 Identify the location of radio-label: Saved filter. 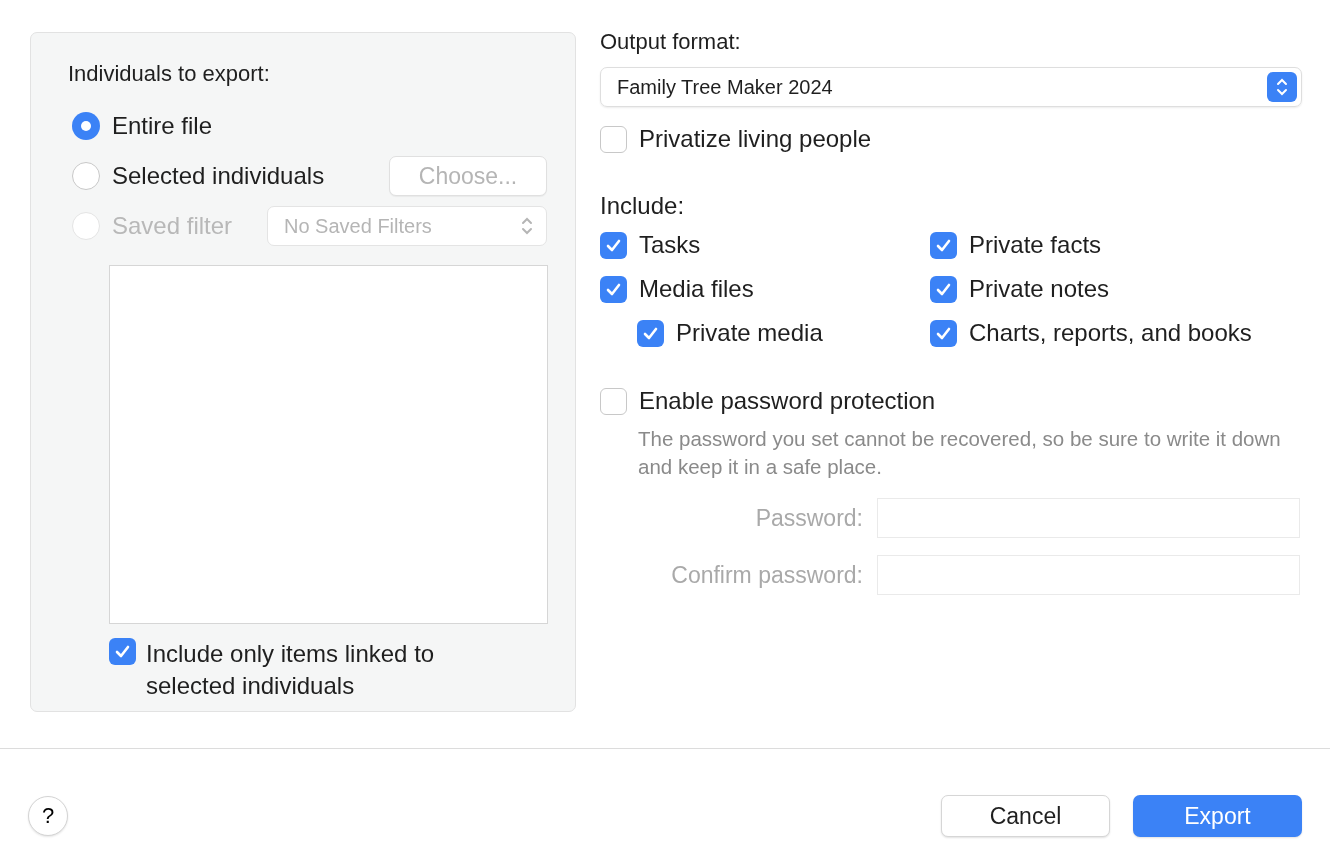
(172, 226).